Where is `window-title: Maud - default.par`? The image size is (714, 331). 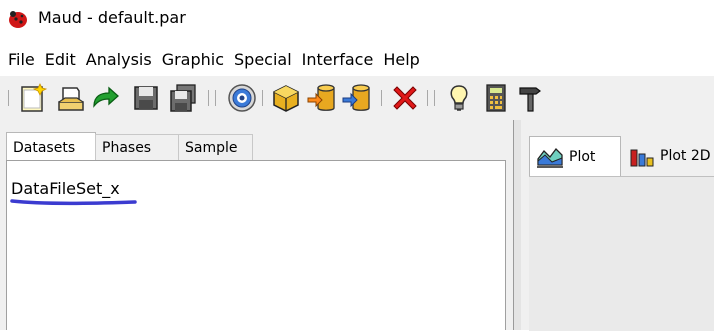
window-title: Maud - default.par is located at coordinates (112, 17).